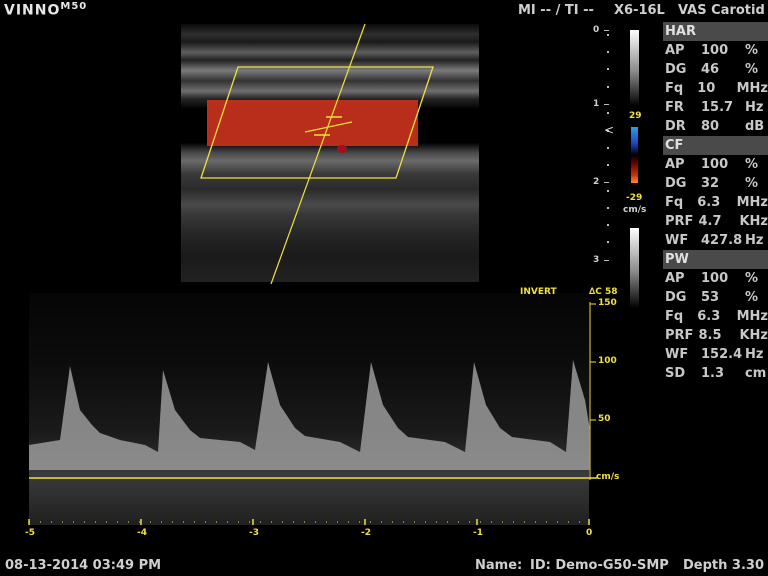 Image resolution: width=768 pixels, height=576 pixels. What do you see at coordinates (715, 259) in the screenshot?
I see `pw-section-title: PW` at bounding box center [715, 259].